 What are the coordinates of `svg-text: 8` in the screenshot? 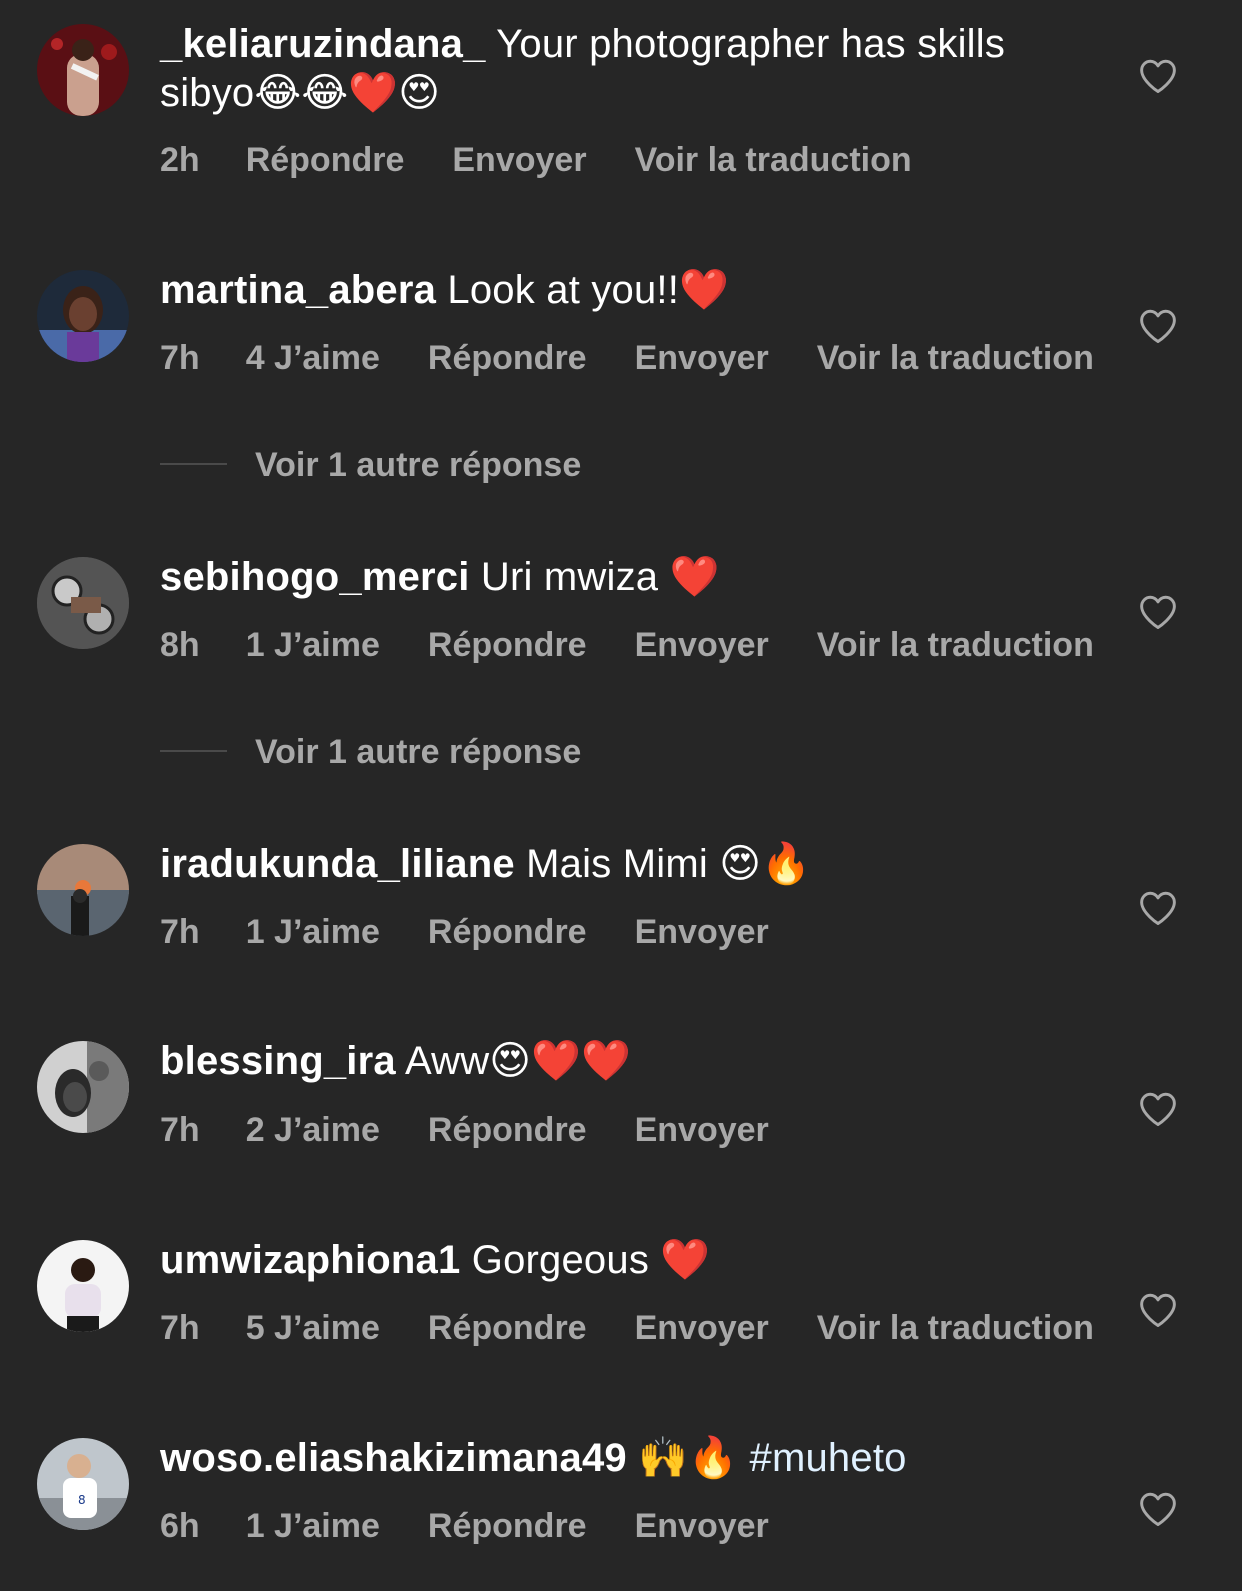 It's located at (82, 1500).